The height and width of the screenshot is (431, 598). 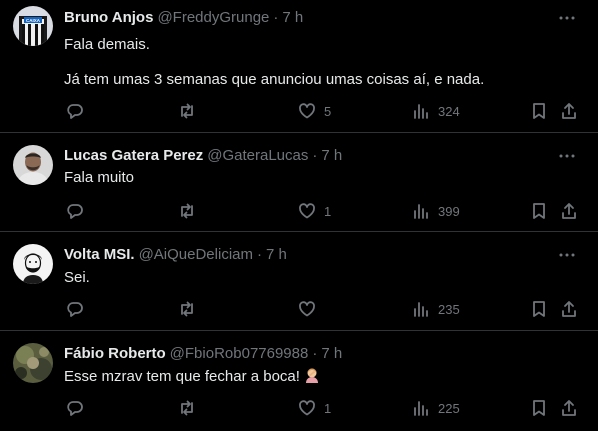 I want to click on author-handle: @FreddyGrunge, so click(x=213, y=17).